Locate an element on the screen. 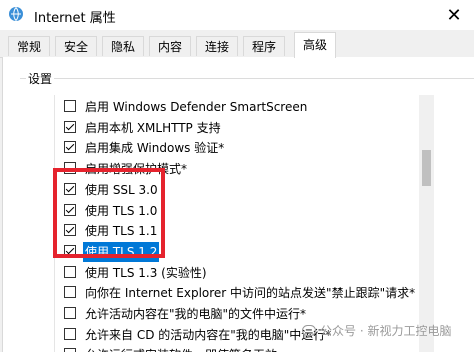  settings-group-label: 设置 is located at coordinates (40, 78).